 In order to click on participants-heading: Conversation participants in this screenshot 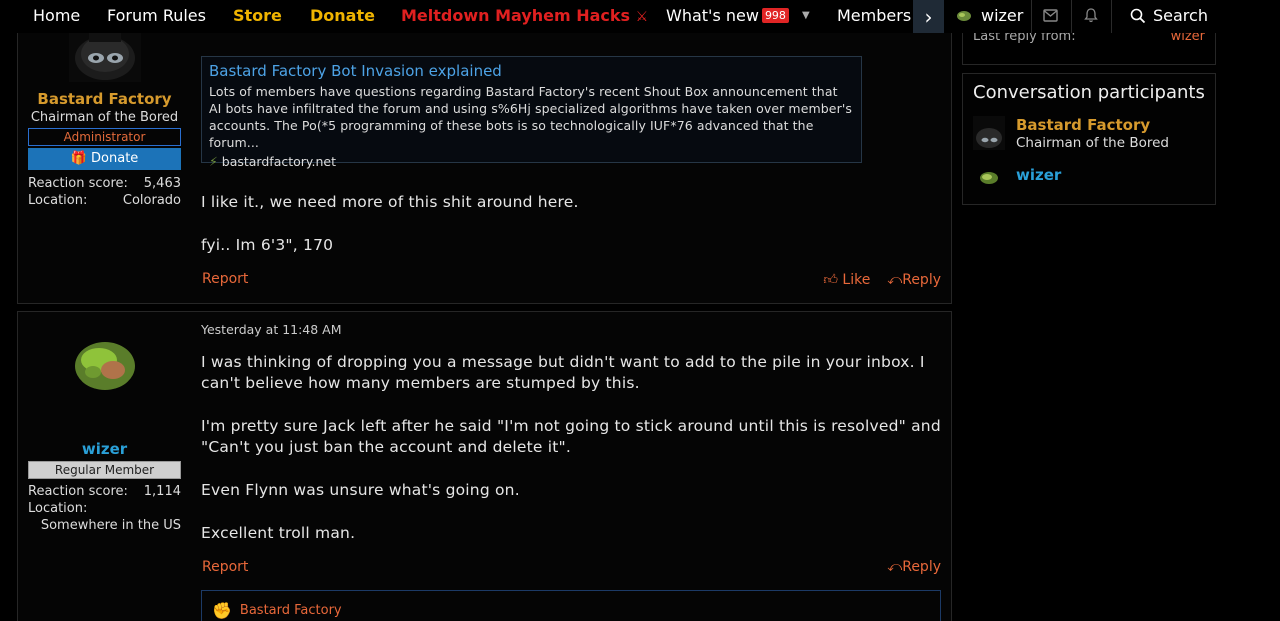, I will do `click(1089, 92)`.